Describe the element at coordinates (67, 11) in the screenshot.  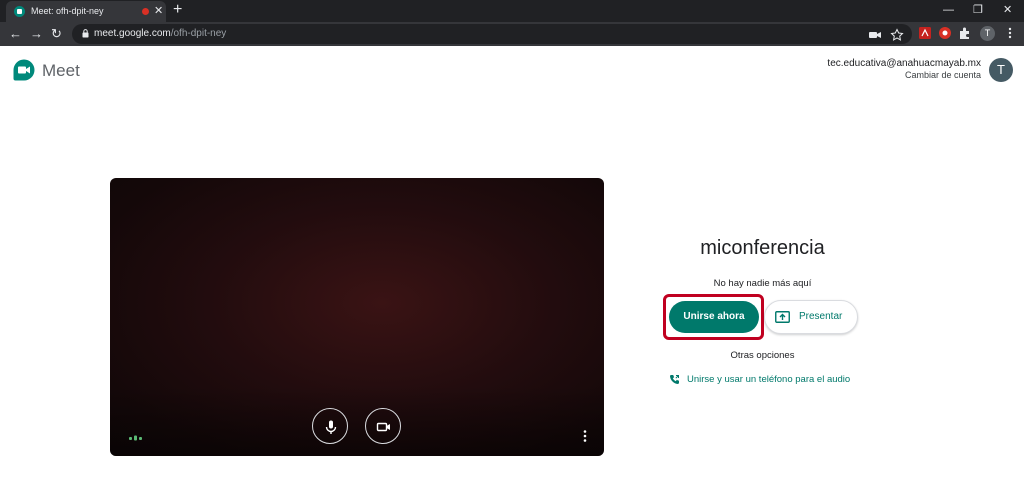
I see `tab-title: Meet: ofh-dpit-ney` at that location.